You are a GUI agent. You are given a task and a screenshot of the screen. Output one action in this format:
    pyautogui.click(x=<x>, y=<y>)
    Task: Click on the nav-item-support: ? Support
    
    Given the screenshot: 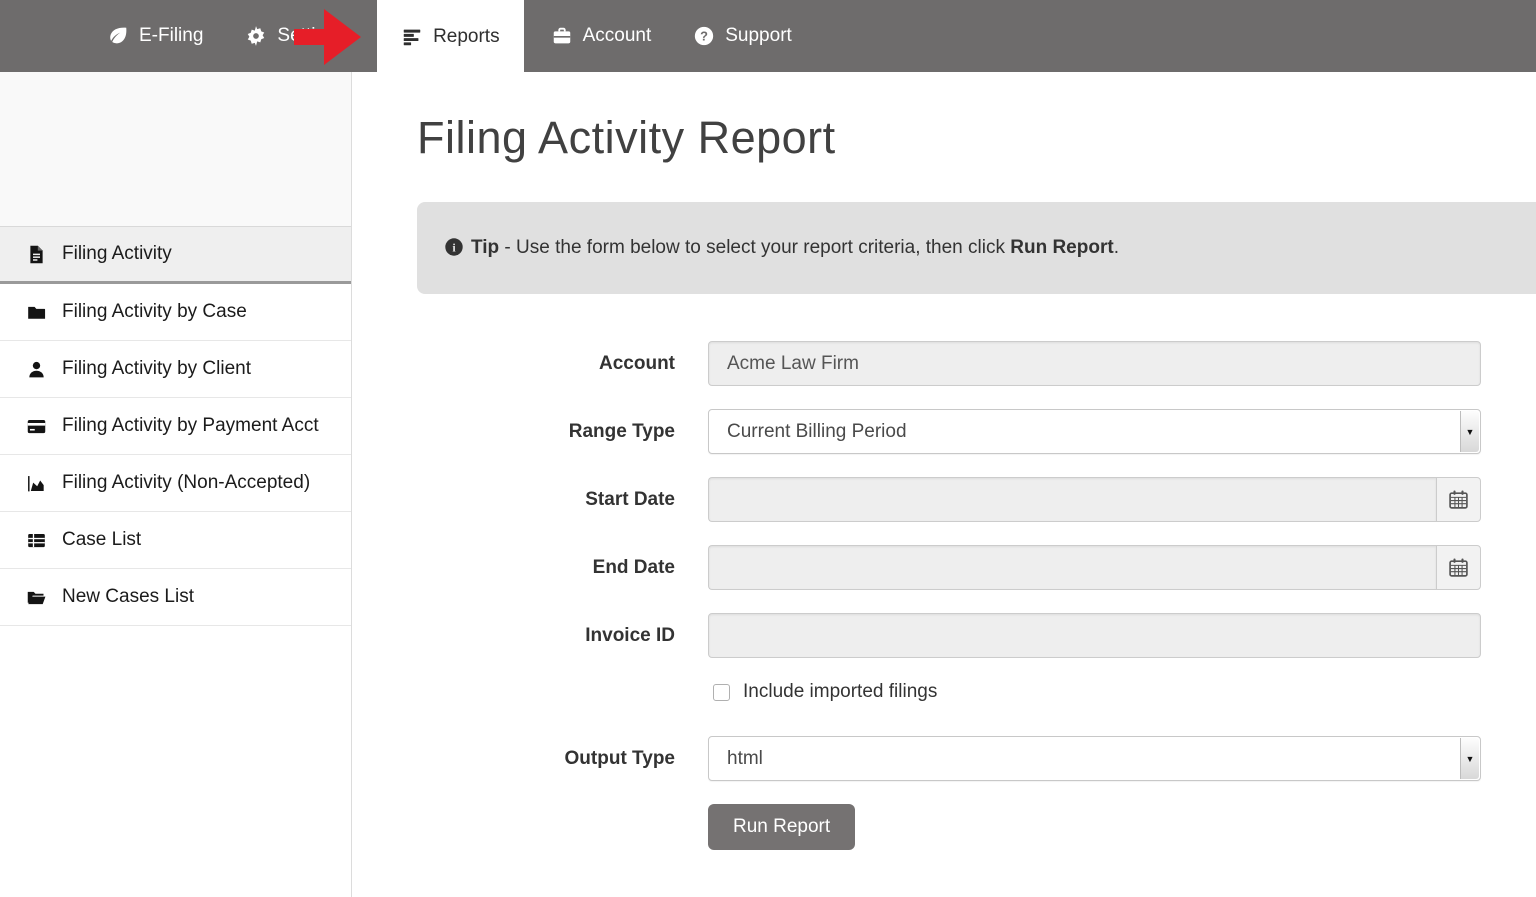 What is the action you would take?
    pyautogui.click(x=742, y=36)
    